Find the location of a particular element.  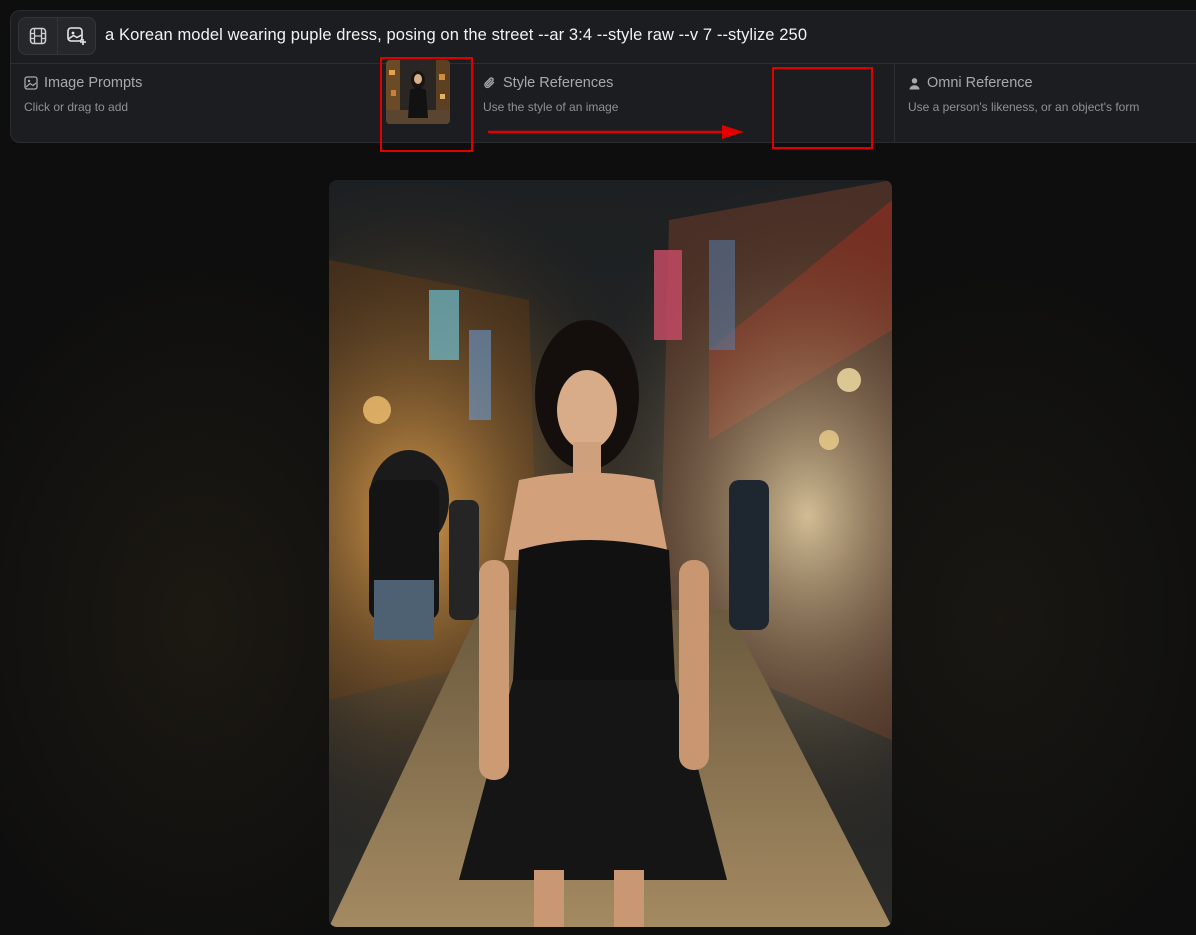

film-frame-icon is located at coordinates (37, 36).